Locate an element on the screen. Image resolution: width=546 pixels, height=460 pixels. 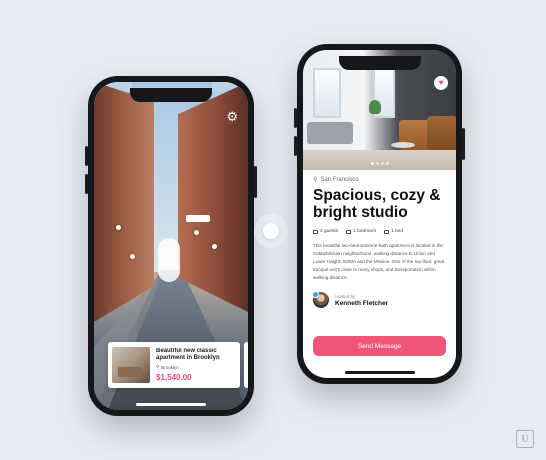
listing-price: $1,540.00 is located at coordinates (174, 377).